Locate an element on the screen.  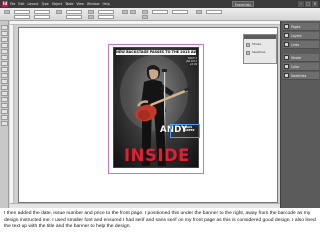
x-position-field is located at coordinates (22, 12).